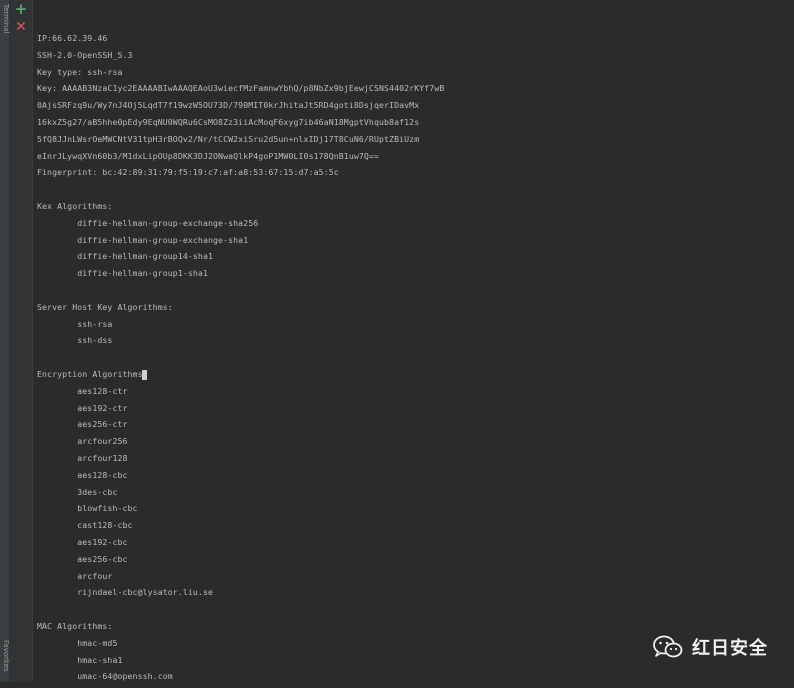  I want to click on console-line: diffie-hellman-group1-sha1, so click(122, 273).